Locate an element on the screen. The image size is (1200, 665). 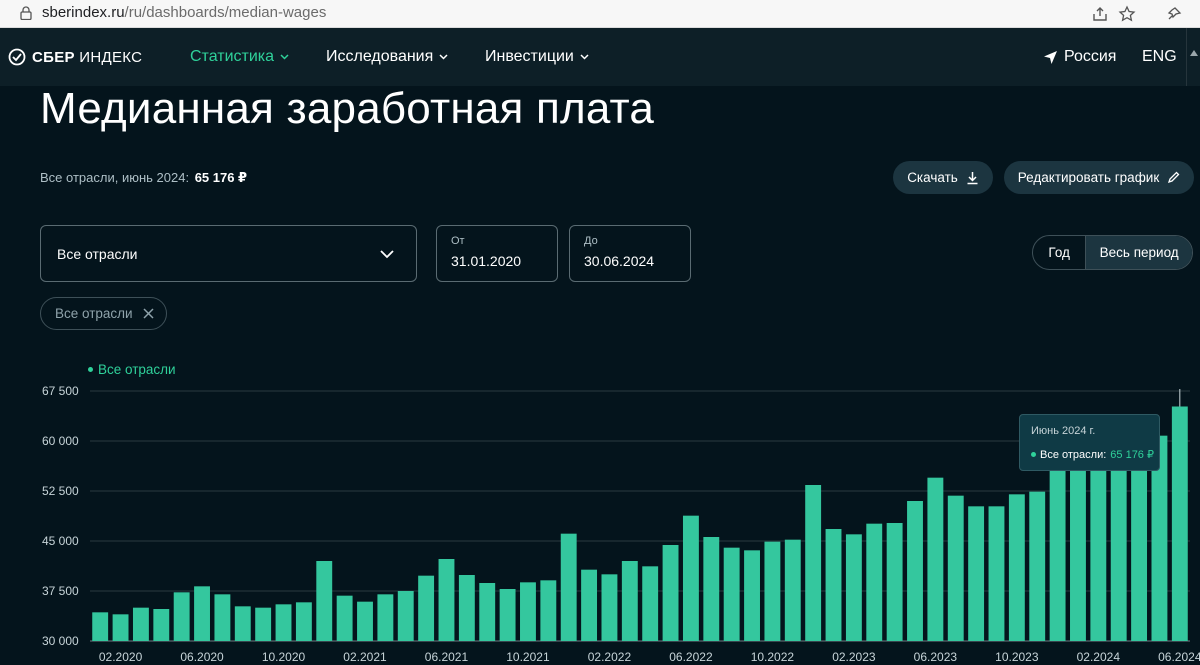
edit-chart-label: Редактировать график is located at coordinates (1088, 177).